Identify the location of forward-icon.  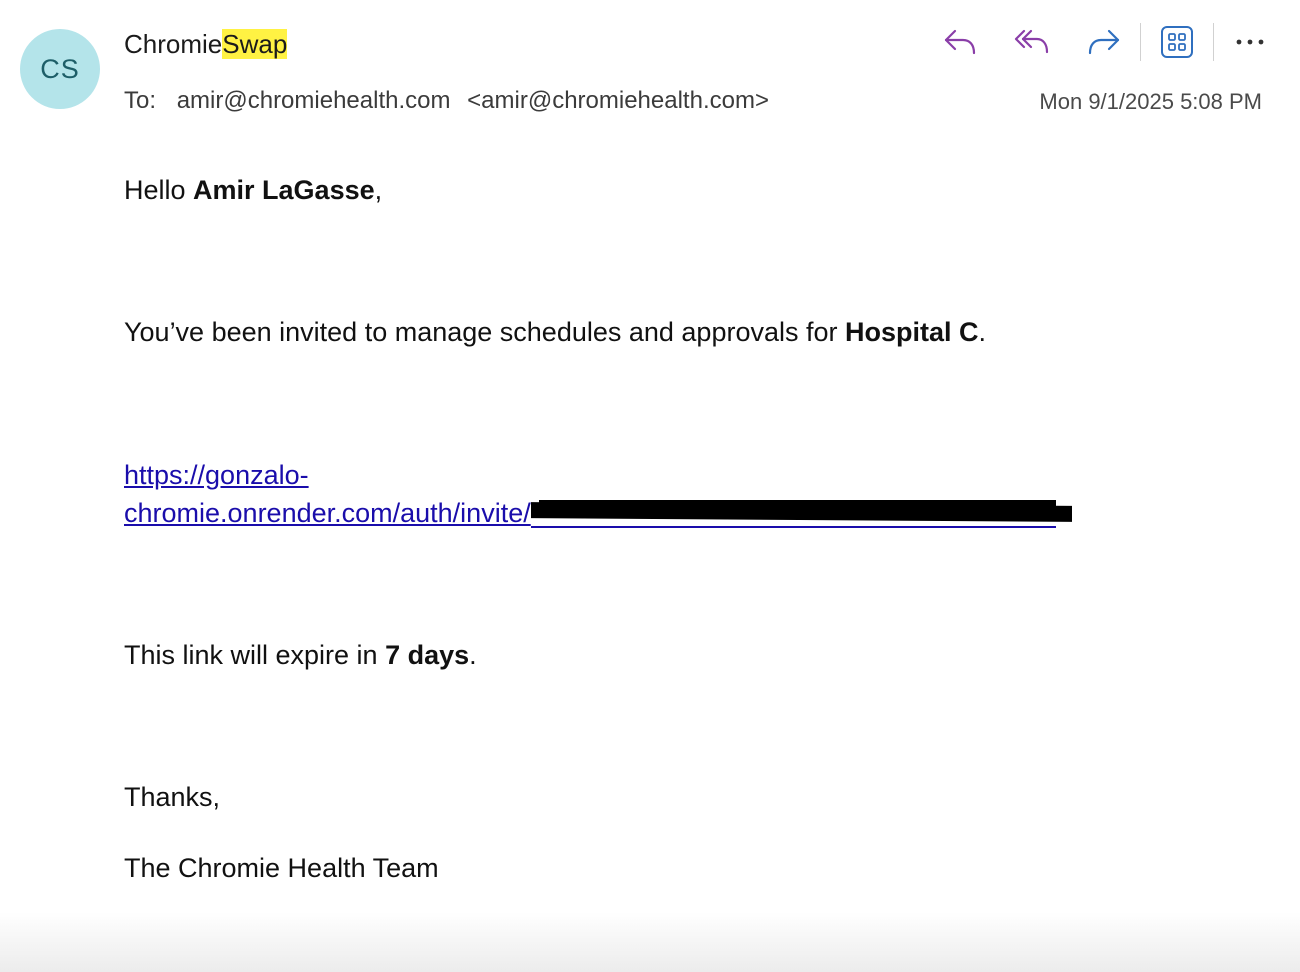
(1104, 42).